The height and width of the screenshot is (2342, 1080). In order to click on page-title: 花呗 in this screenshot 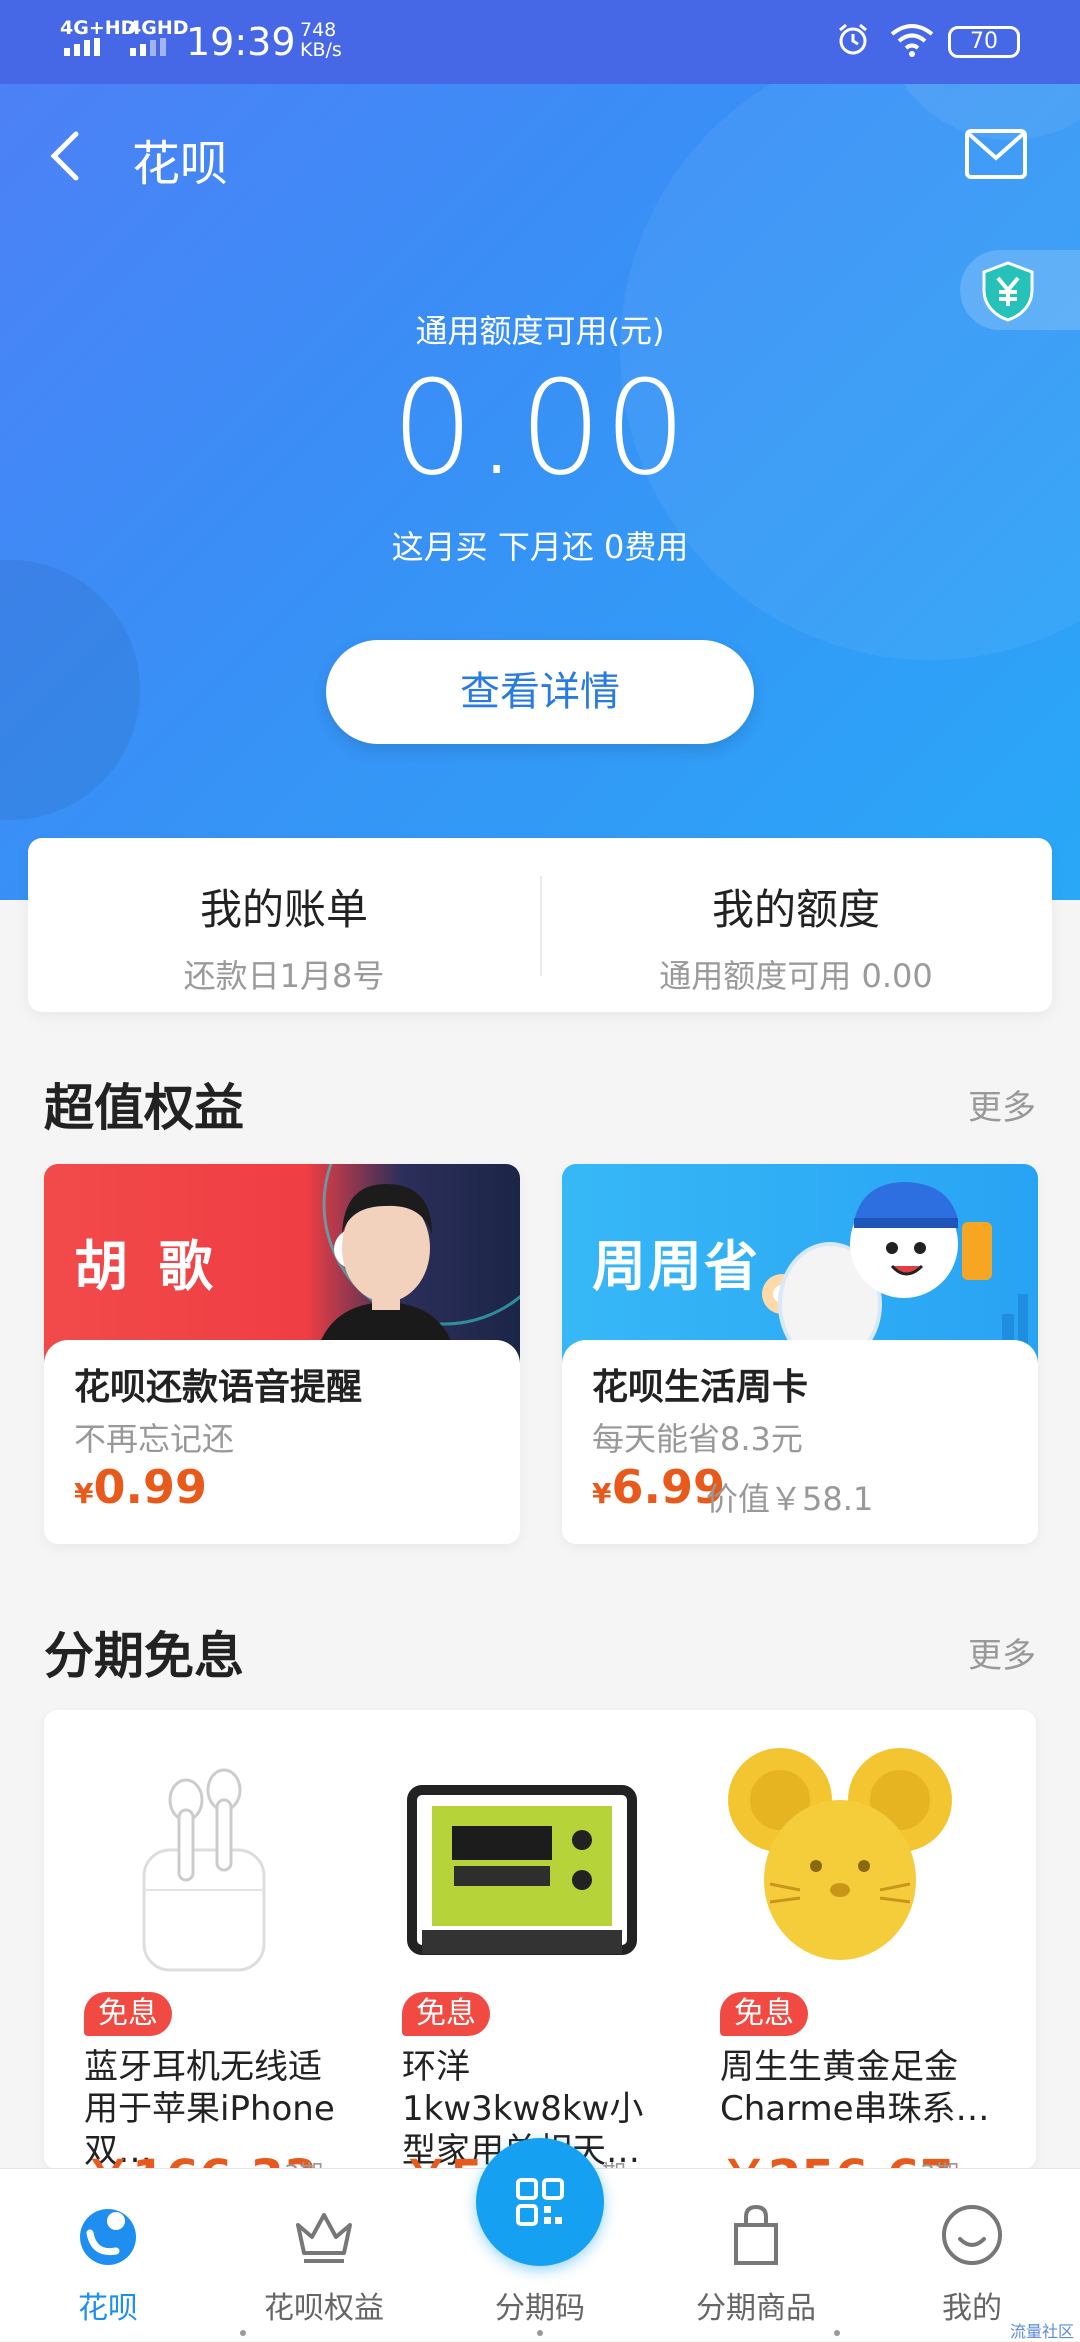, I will do `click(180, 164)`.